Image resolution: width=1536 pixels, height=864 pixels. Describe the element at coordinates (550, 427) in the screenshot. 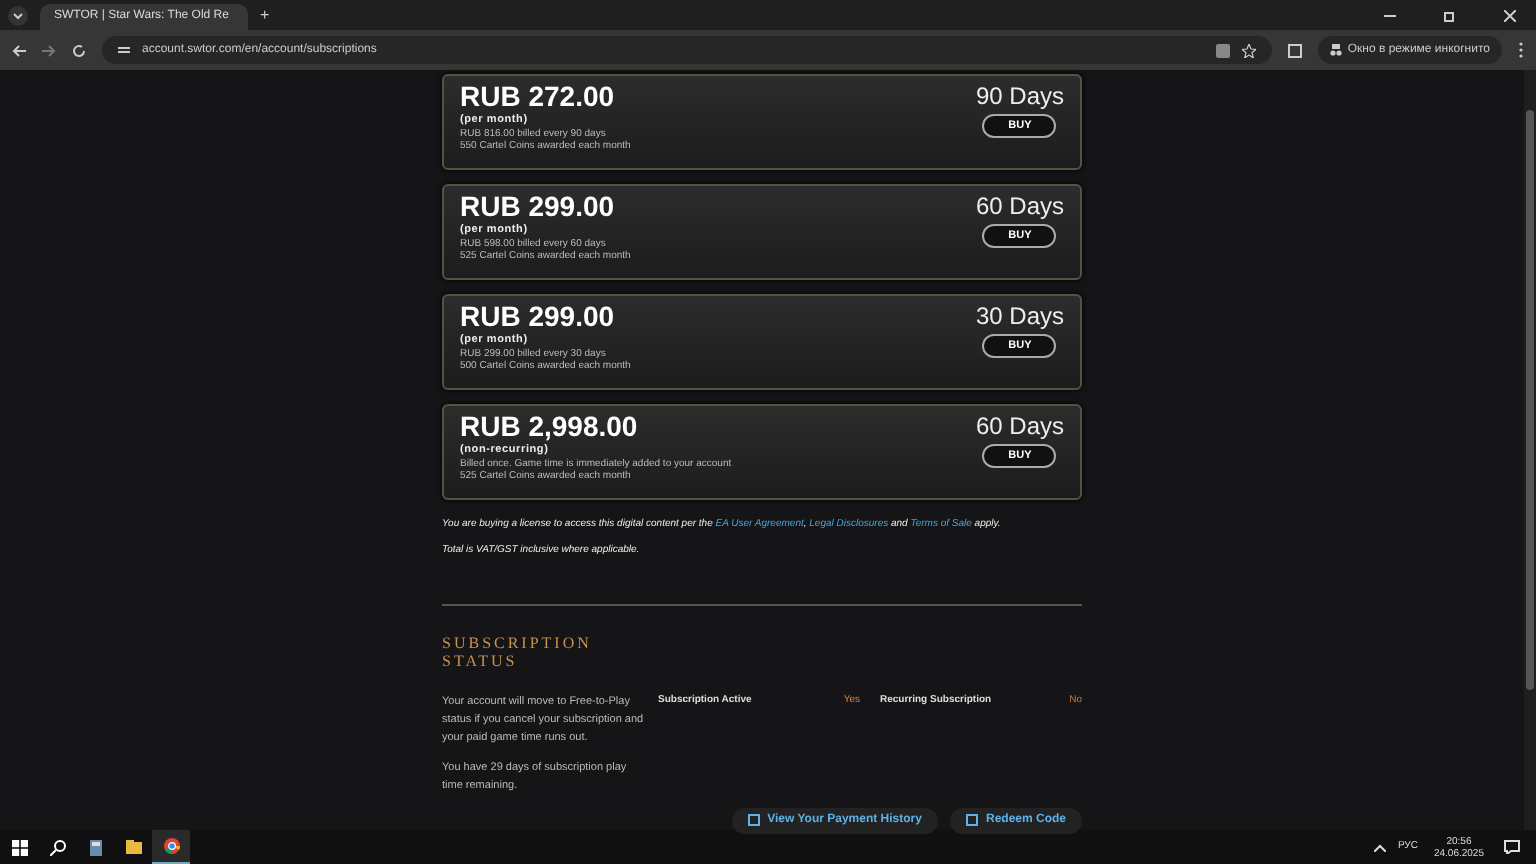

I see `plan-price: RUB 2,998.00` at that location.